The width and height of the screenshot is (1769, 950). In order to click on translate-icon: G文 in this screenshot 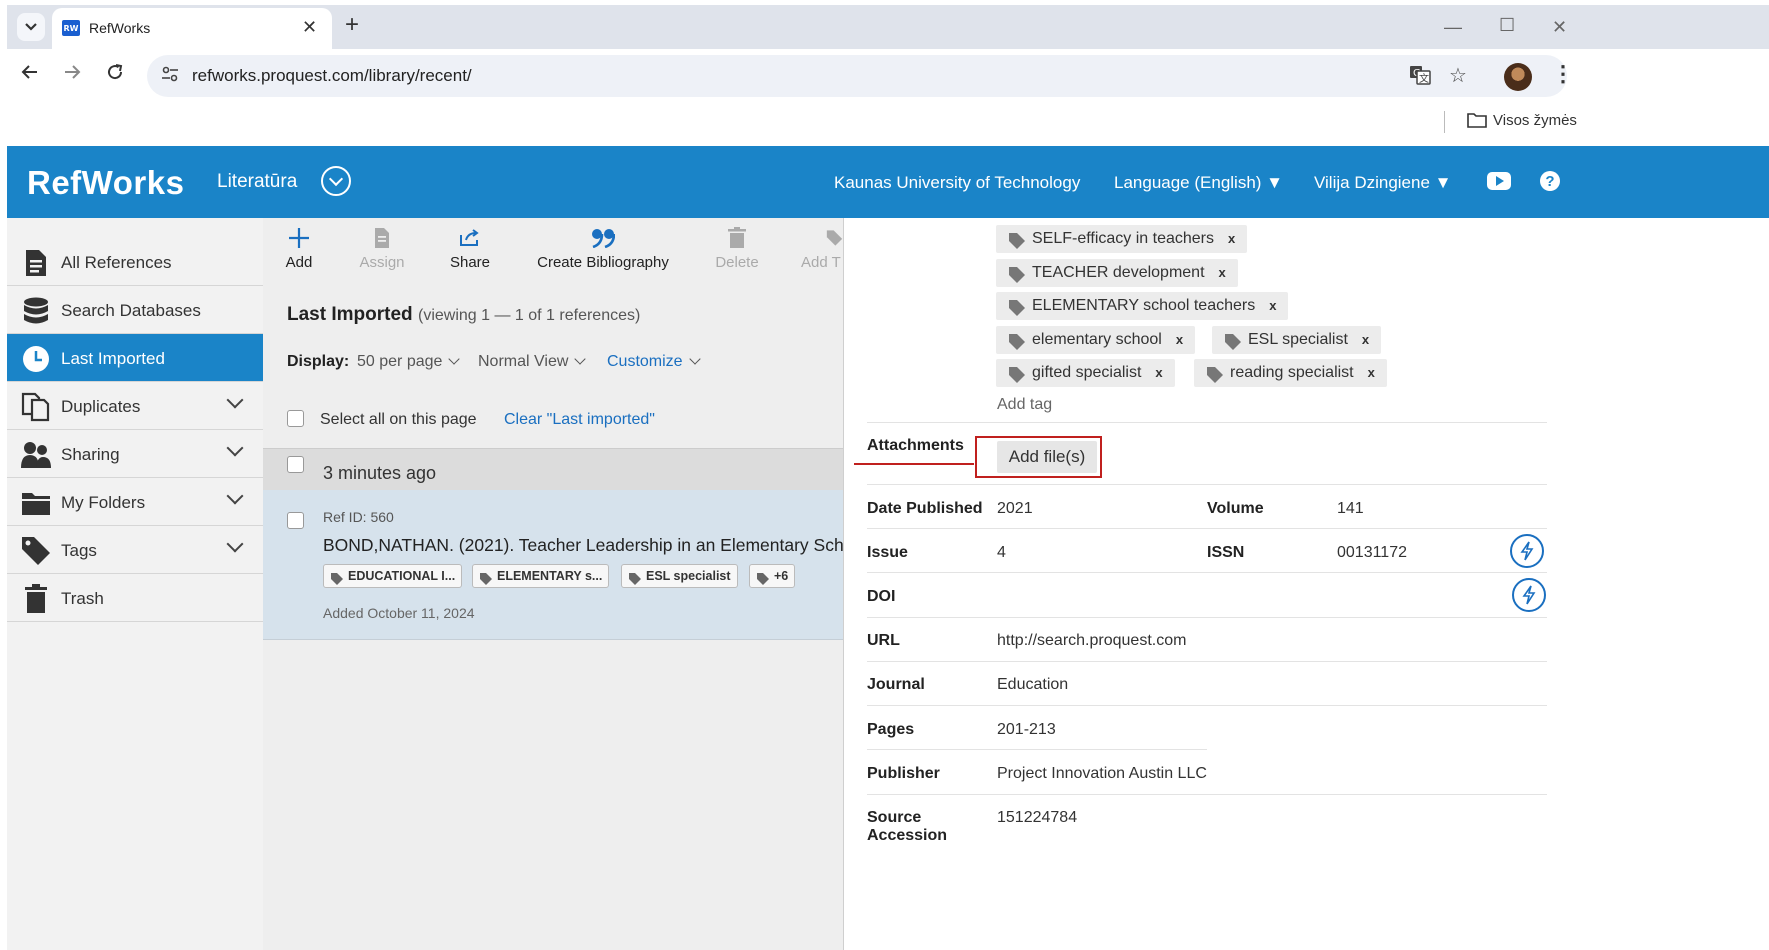, I will do `click(1420, 77)`.